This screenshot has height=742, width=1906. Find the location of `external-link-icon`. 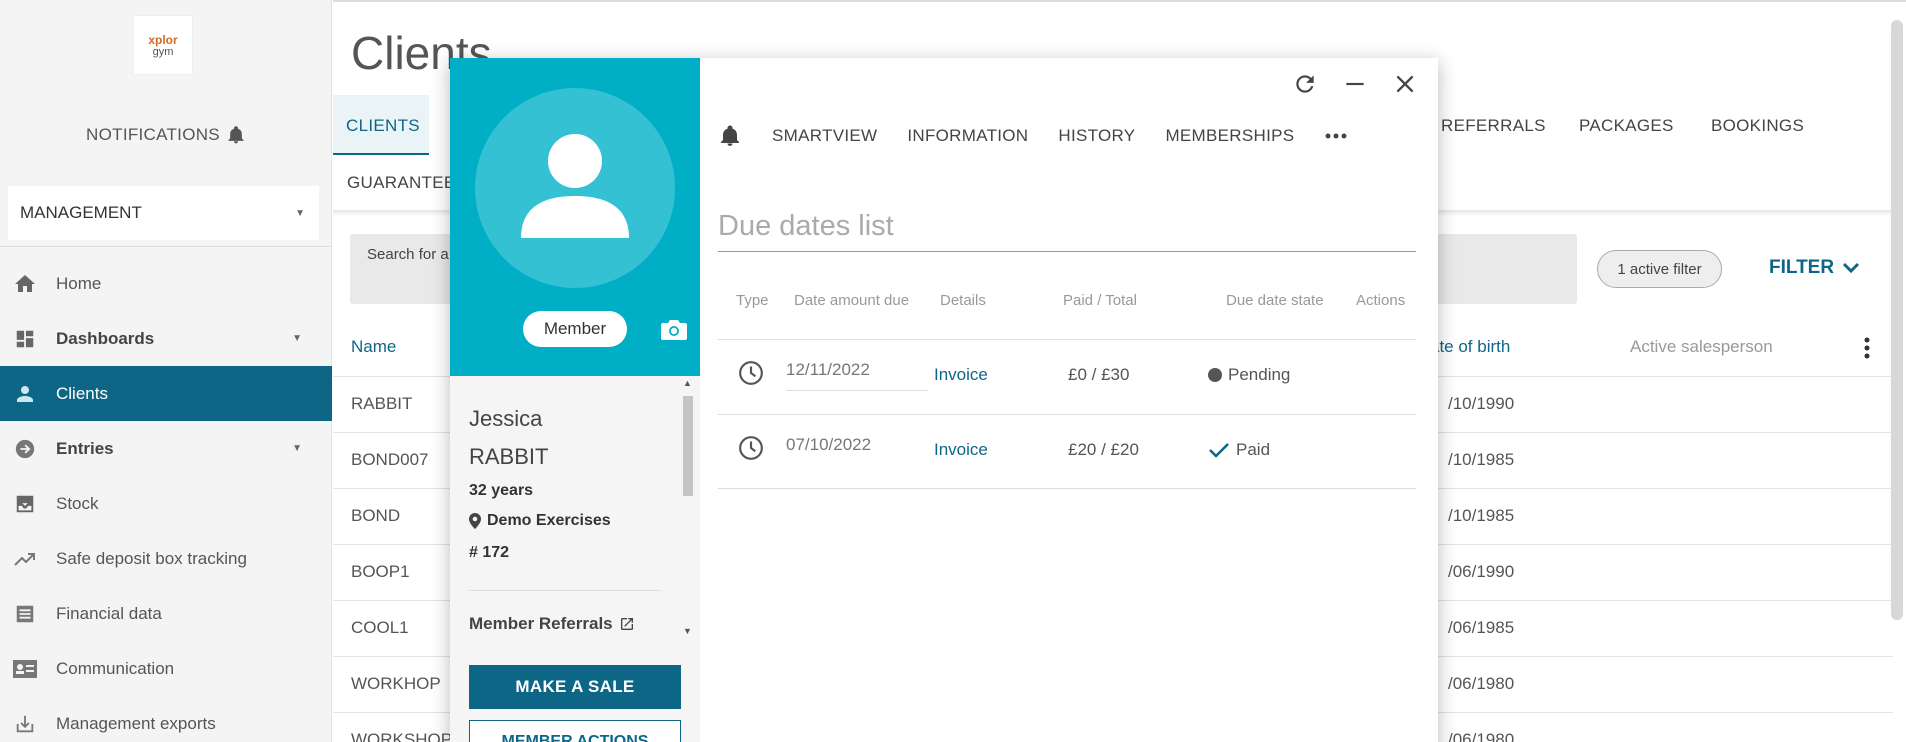

external-link-icon is located at coordinates (626, 624).